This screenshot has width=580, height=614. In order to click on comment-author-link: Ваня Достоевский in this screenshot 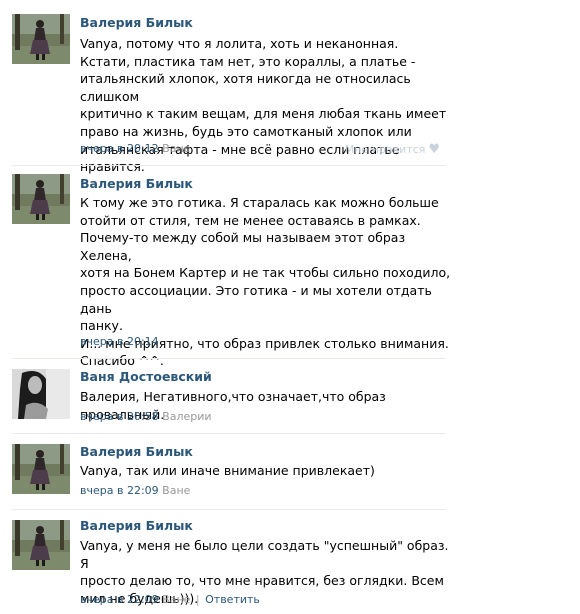, I will do `click(146, 376)`.